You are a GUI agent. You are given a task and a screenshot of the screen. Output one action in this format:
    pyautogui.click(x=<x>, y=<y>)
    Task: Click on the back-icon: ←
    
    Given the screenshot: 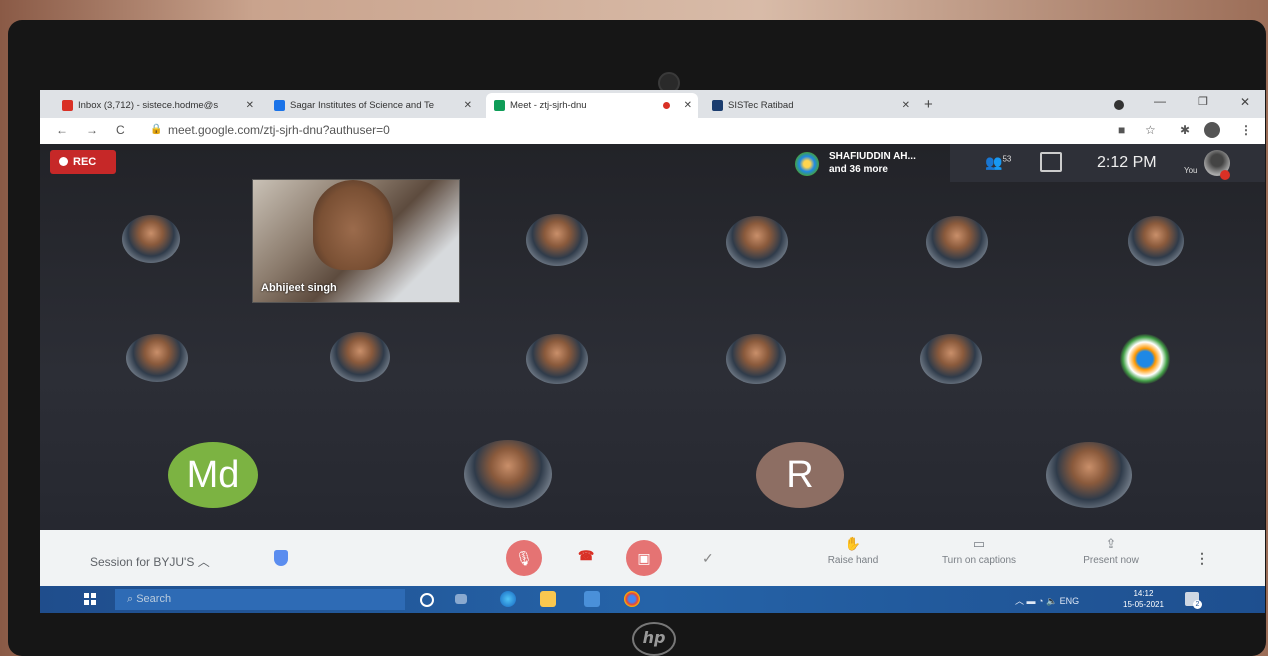 What is the action you would take?
    pyautogui.click(x=62, y=130)
    